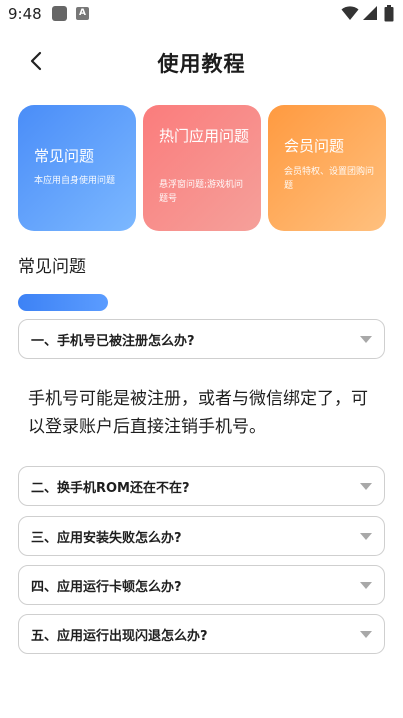  Describe the element at coordinates (201, 14) in the screenshot. I see `status-bar: 9:48 A` at that location.